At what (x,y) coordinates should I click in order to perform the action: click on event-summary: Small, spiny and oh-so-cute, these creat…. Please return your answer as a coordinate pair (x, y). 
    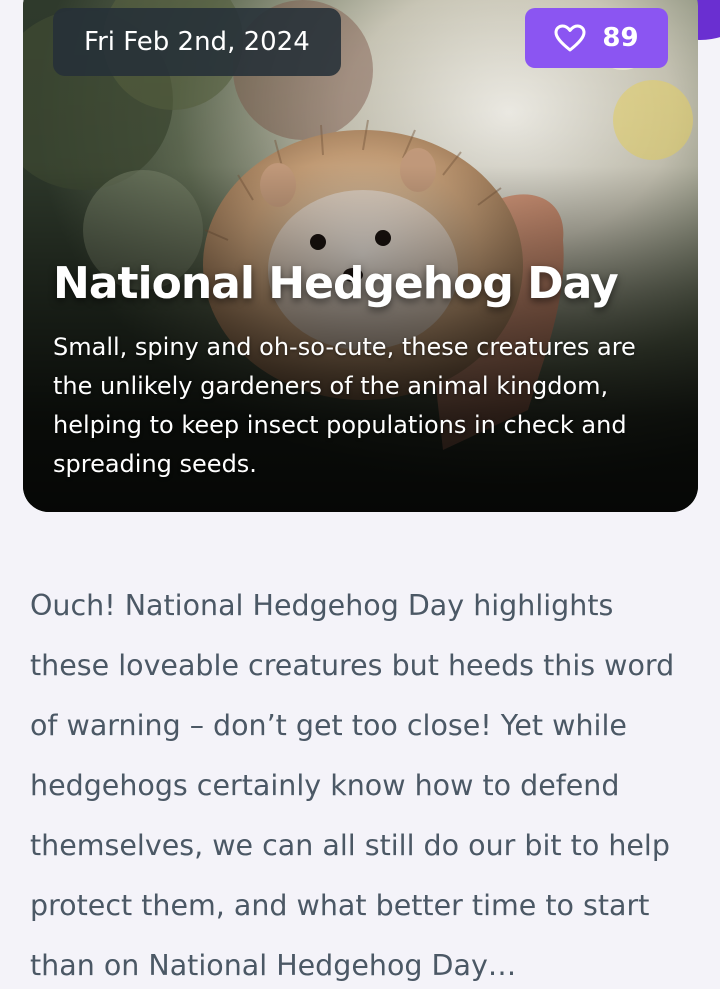
    Looking at the image, I should click on (344, 405).